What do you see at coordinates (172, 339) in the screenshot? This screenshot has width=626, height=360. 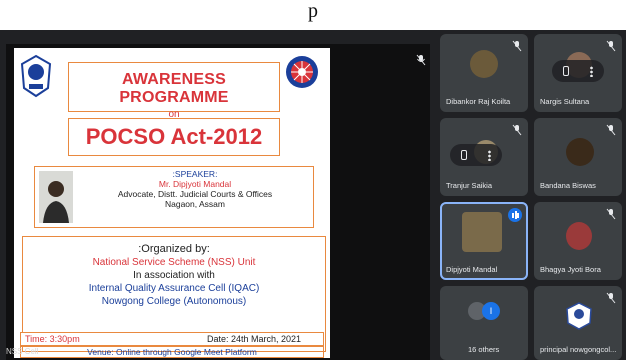 I see `time-date-row: Time: 3:30pm Date: 24th March, 2021` at bounding box center [172, 339].